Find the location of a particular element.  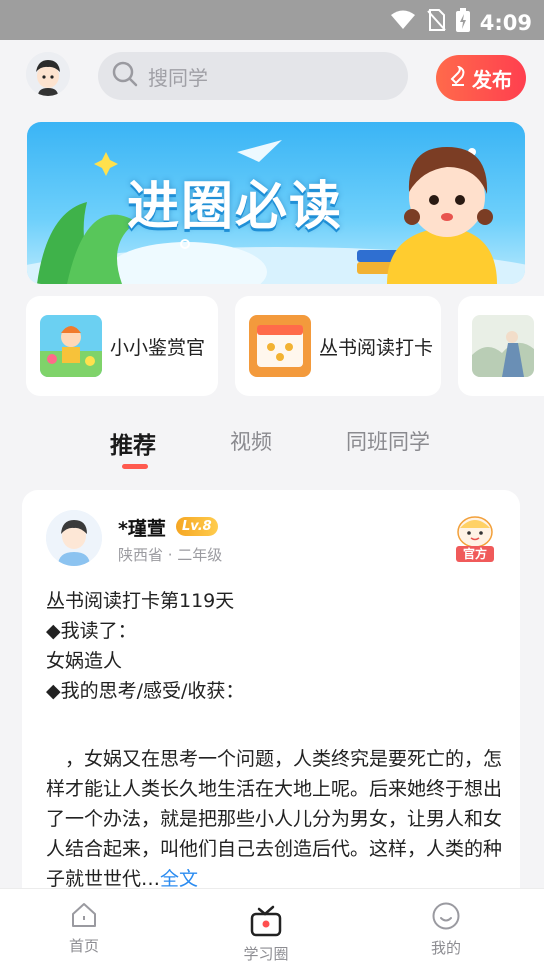

publish-button: 发布 is located at coordinates (481, 78).